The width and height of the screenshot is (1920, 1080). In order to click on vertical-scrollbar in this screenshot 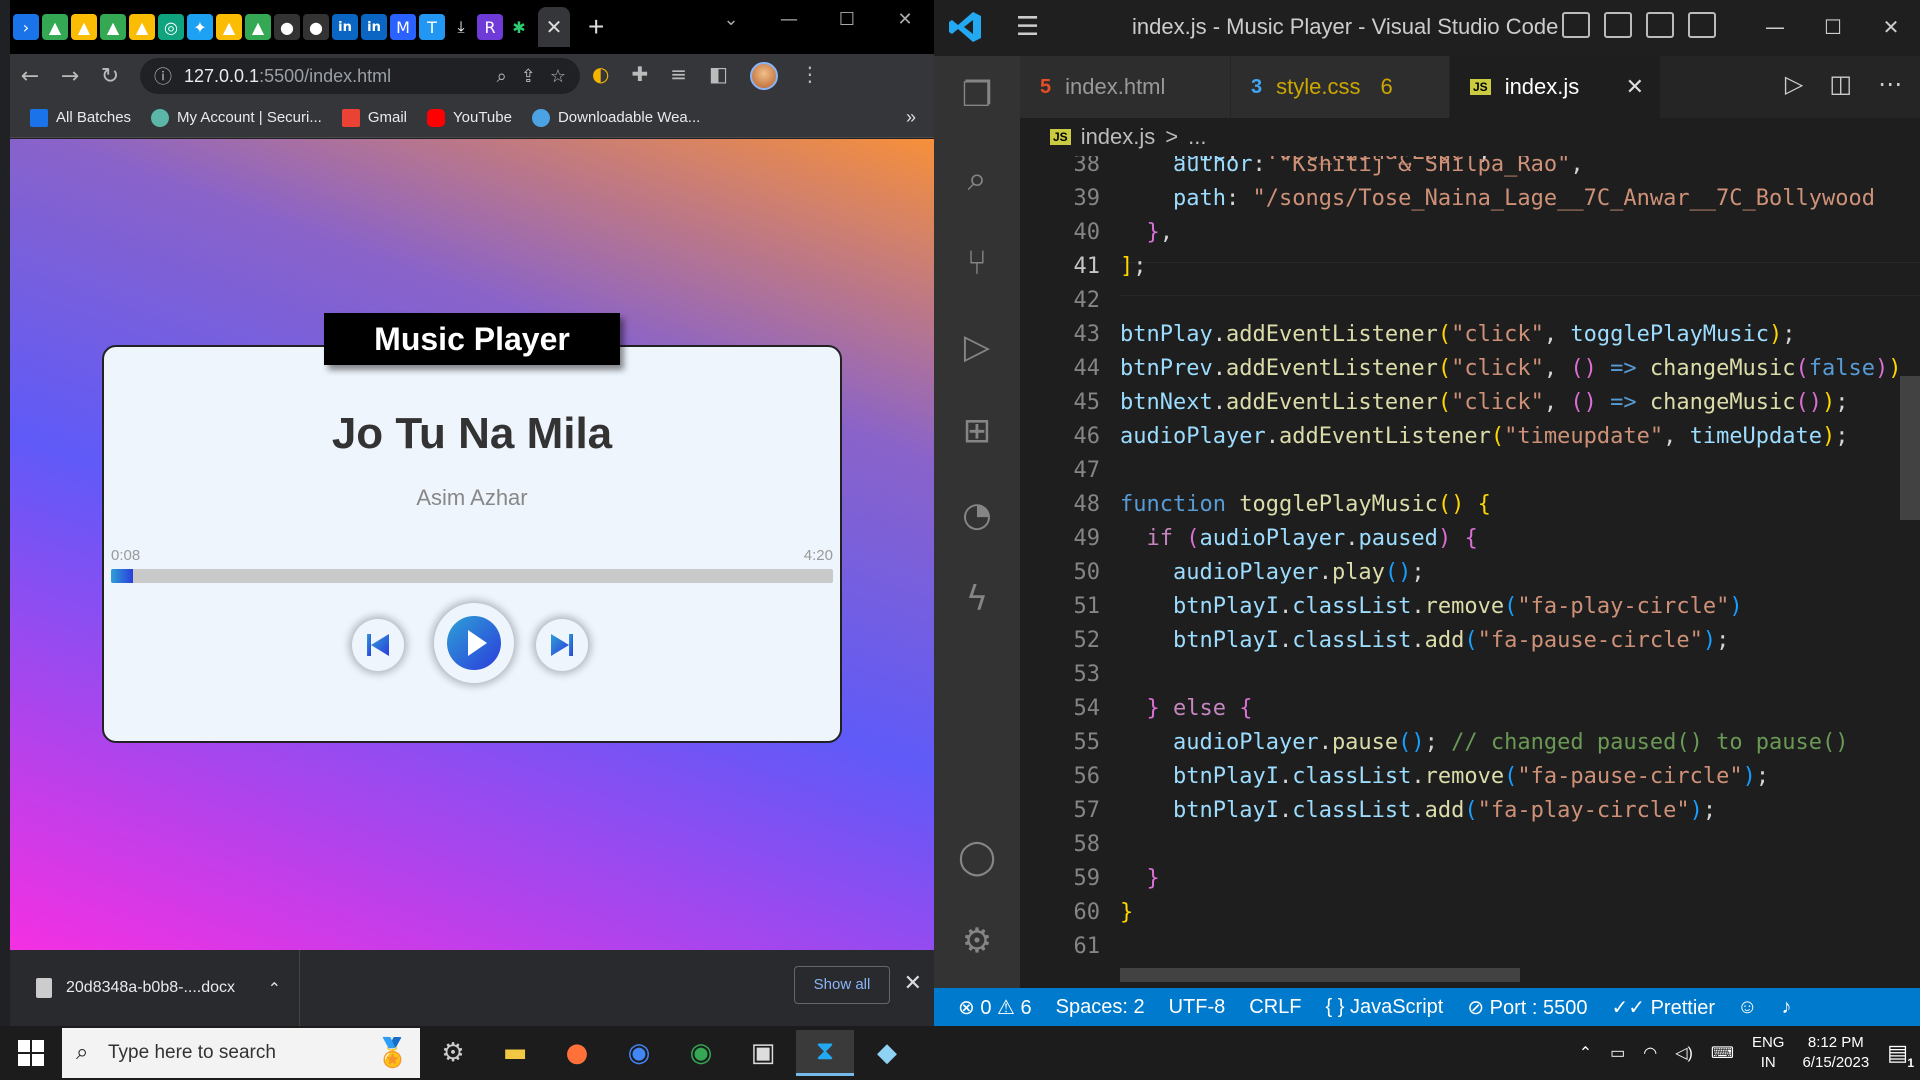, I will do `click(1910, 448)`.